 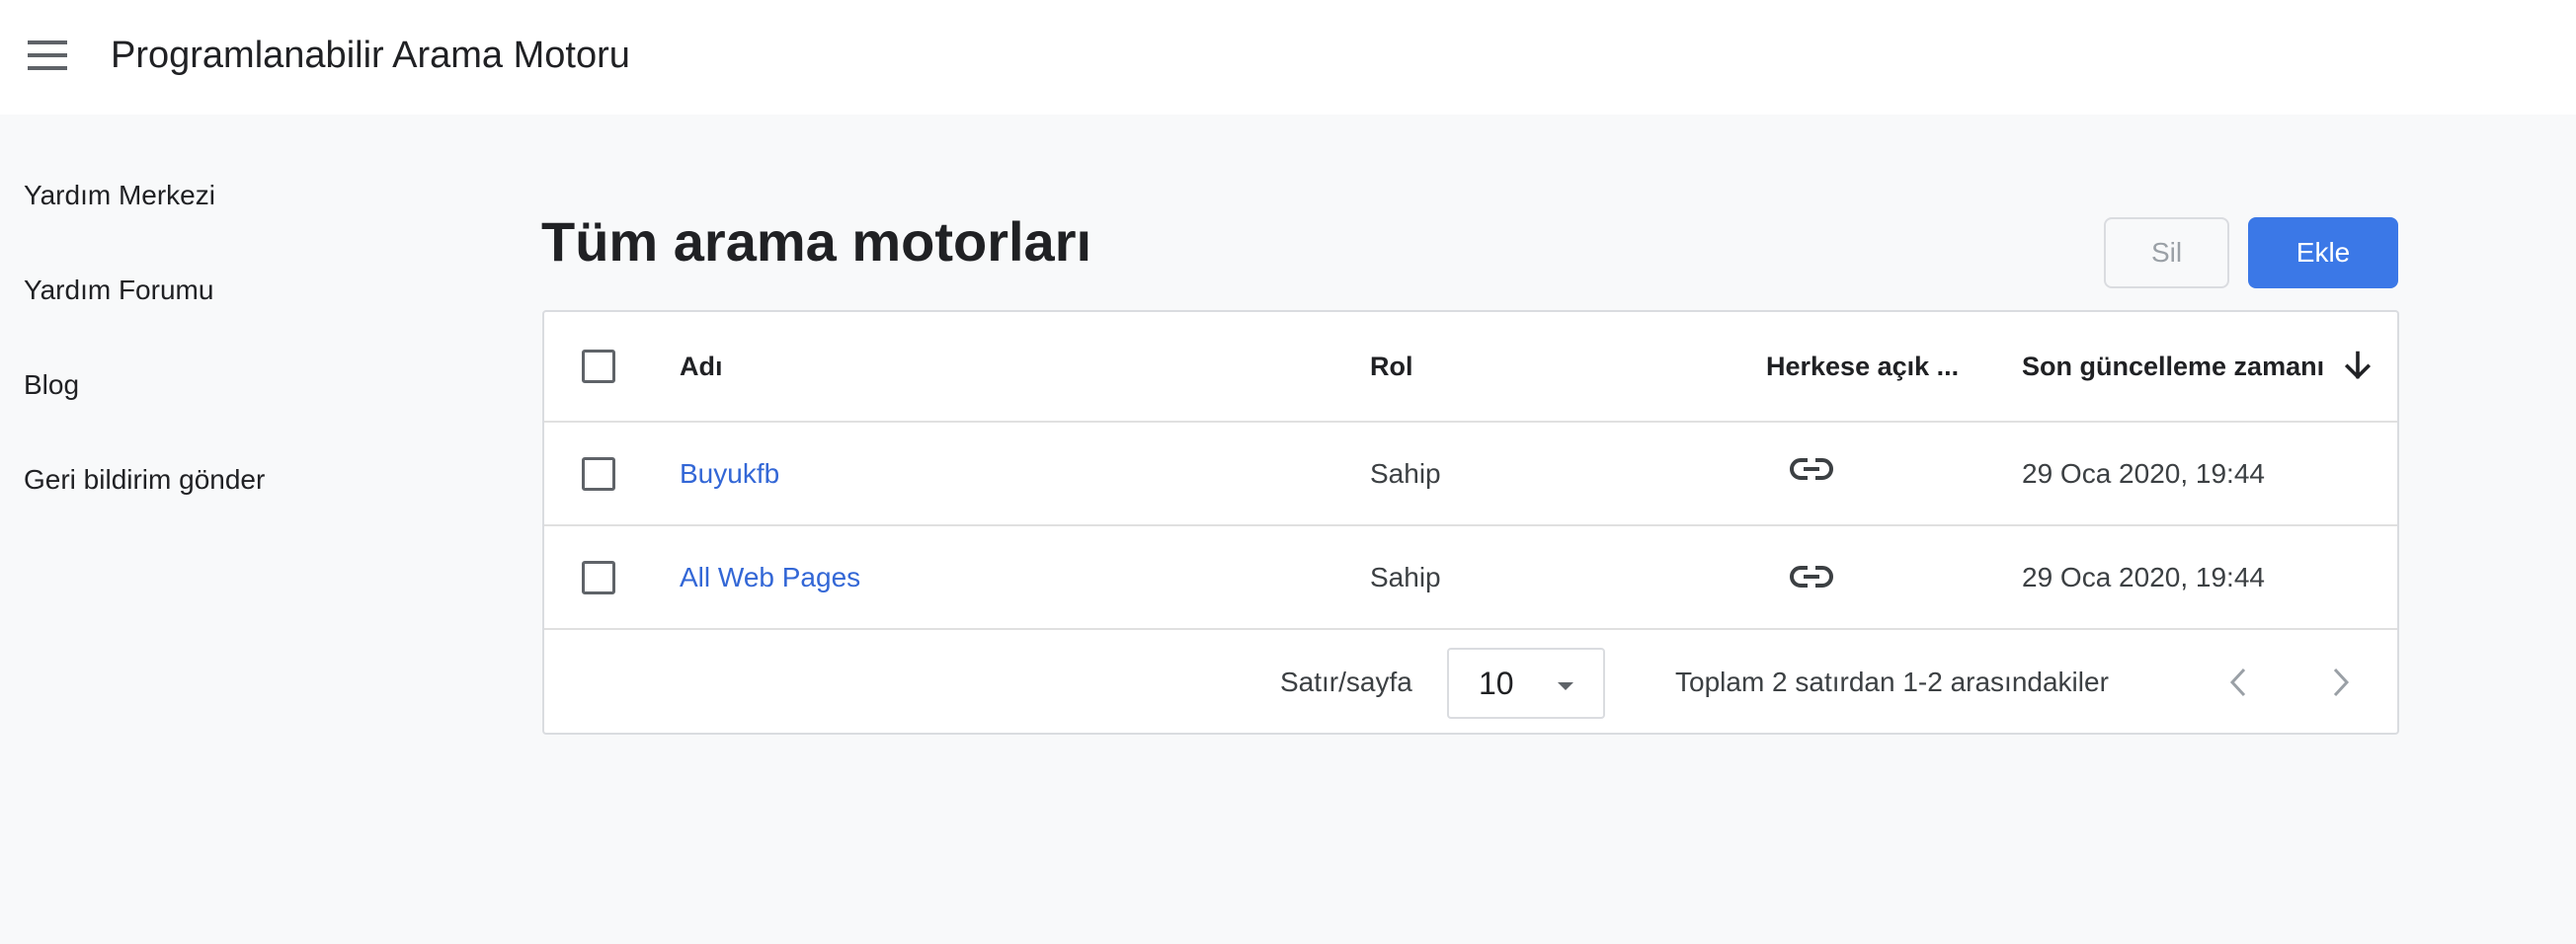 What do you see at coordinates (729, 473) in the screenshot?
I see `engine-name-link: Buyukfb` at bounding box center [729, 473].